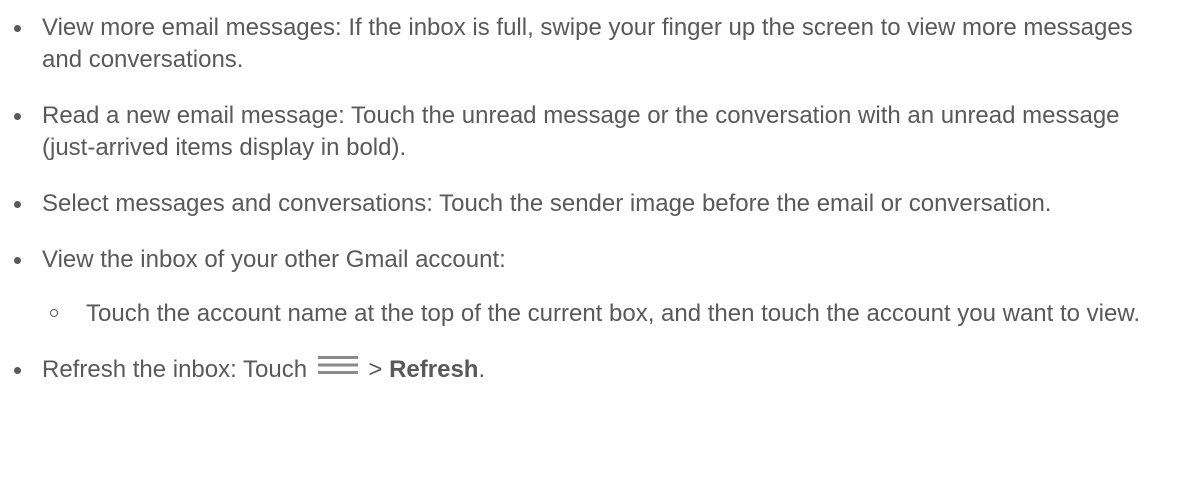 The image size is (1188, 487). Describe the element at coordinates (482, 369) in the screenshot. I see `refresh-suffix: .` at that location.